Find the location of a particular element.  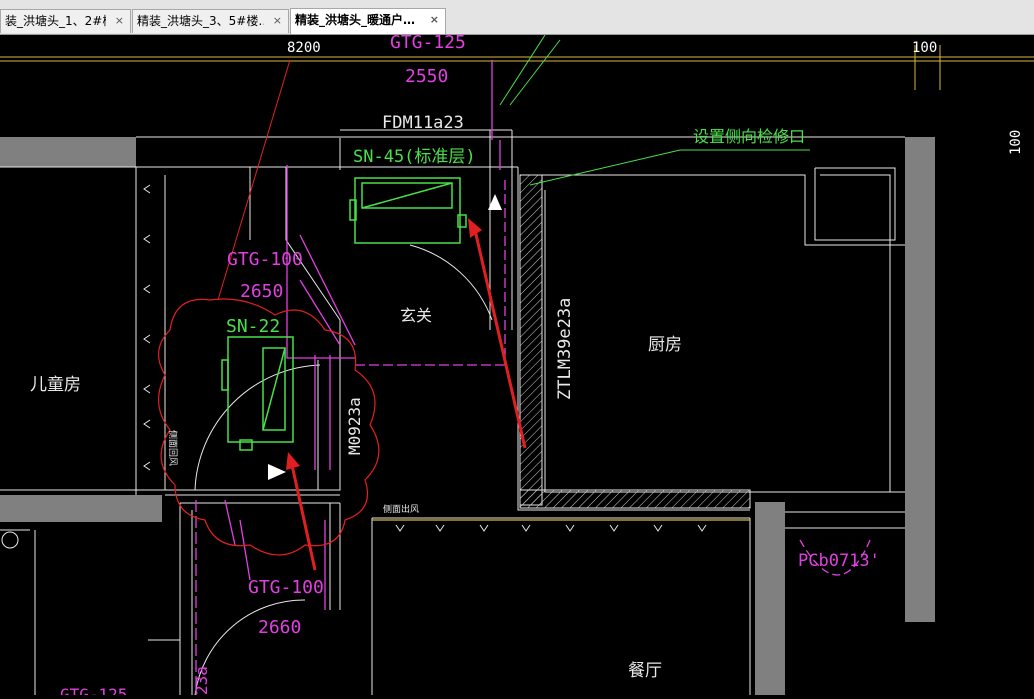

hatched-wall is located at coordinates (531, 340).